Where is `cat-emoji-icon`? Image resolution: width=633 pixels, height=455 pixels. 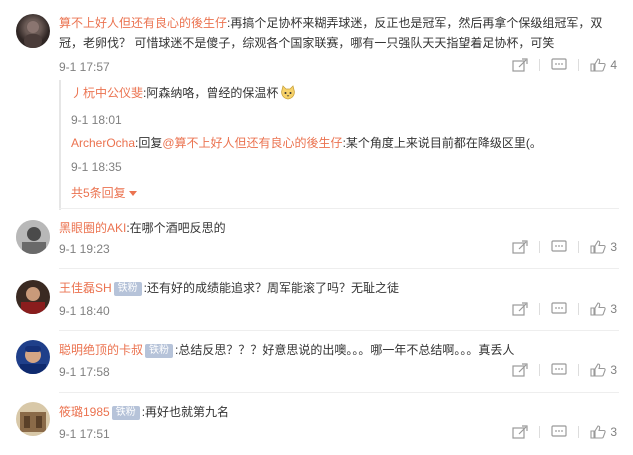
cat-emoji-icon is located at coordinates (288, 95).